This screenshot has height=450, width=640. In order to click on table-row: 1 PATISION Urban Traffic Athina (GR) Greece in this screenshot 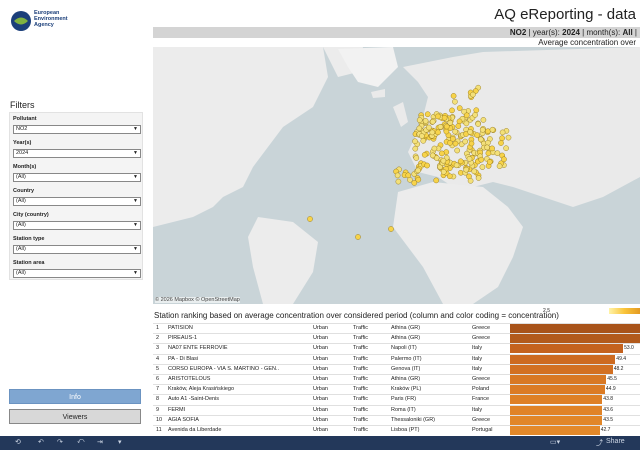, I will do `click(396, 328)`.